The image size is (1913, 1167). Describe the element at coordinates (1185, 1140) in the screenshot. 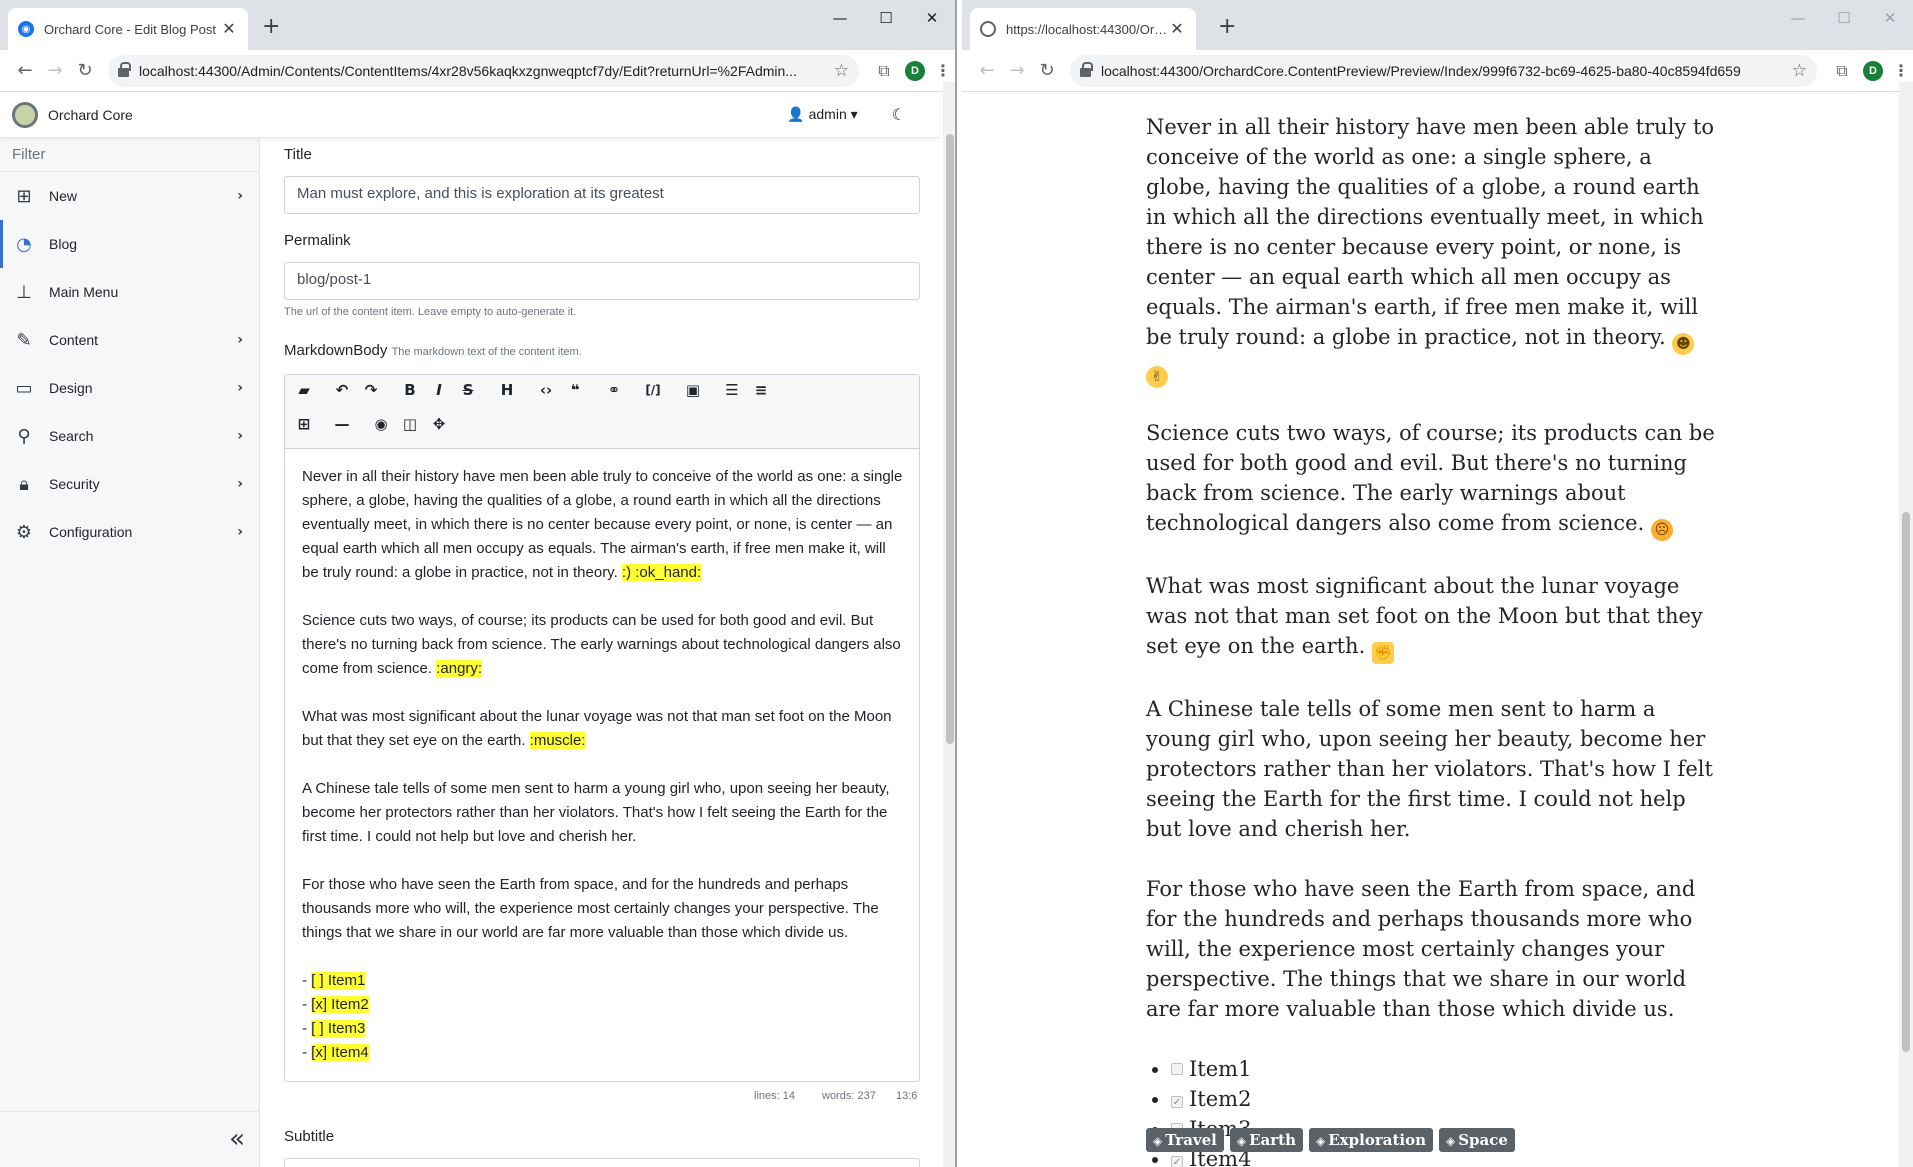

I see `tag-travel: ◈ Travel` at that location.